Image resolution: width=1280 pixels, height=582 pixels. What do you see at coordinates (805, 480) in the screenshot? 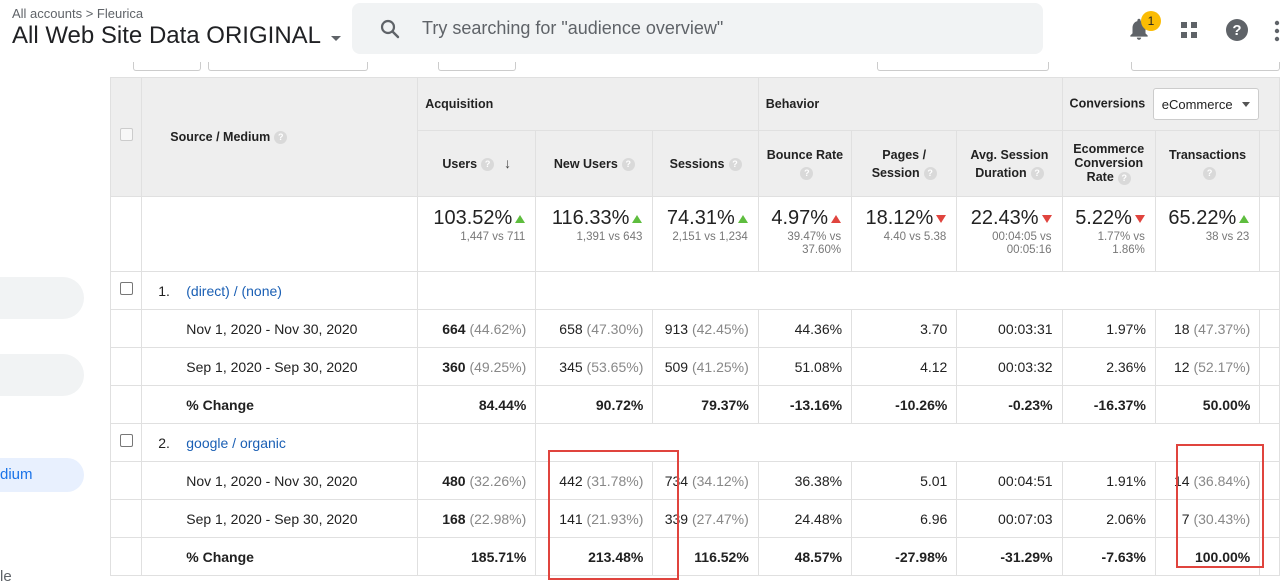
I see `bounce-rate-cell: 36.38%` at bounding box center [805, 480].